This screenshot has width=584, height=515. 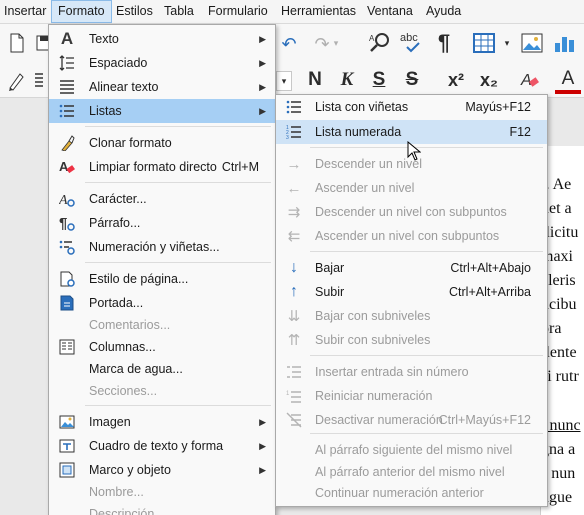 What do you see at coordinates (374, 396) in the screenshot?
I see `menu-item-label: Reiniciar numeración` at bounding box center [374, 396].